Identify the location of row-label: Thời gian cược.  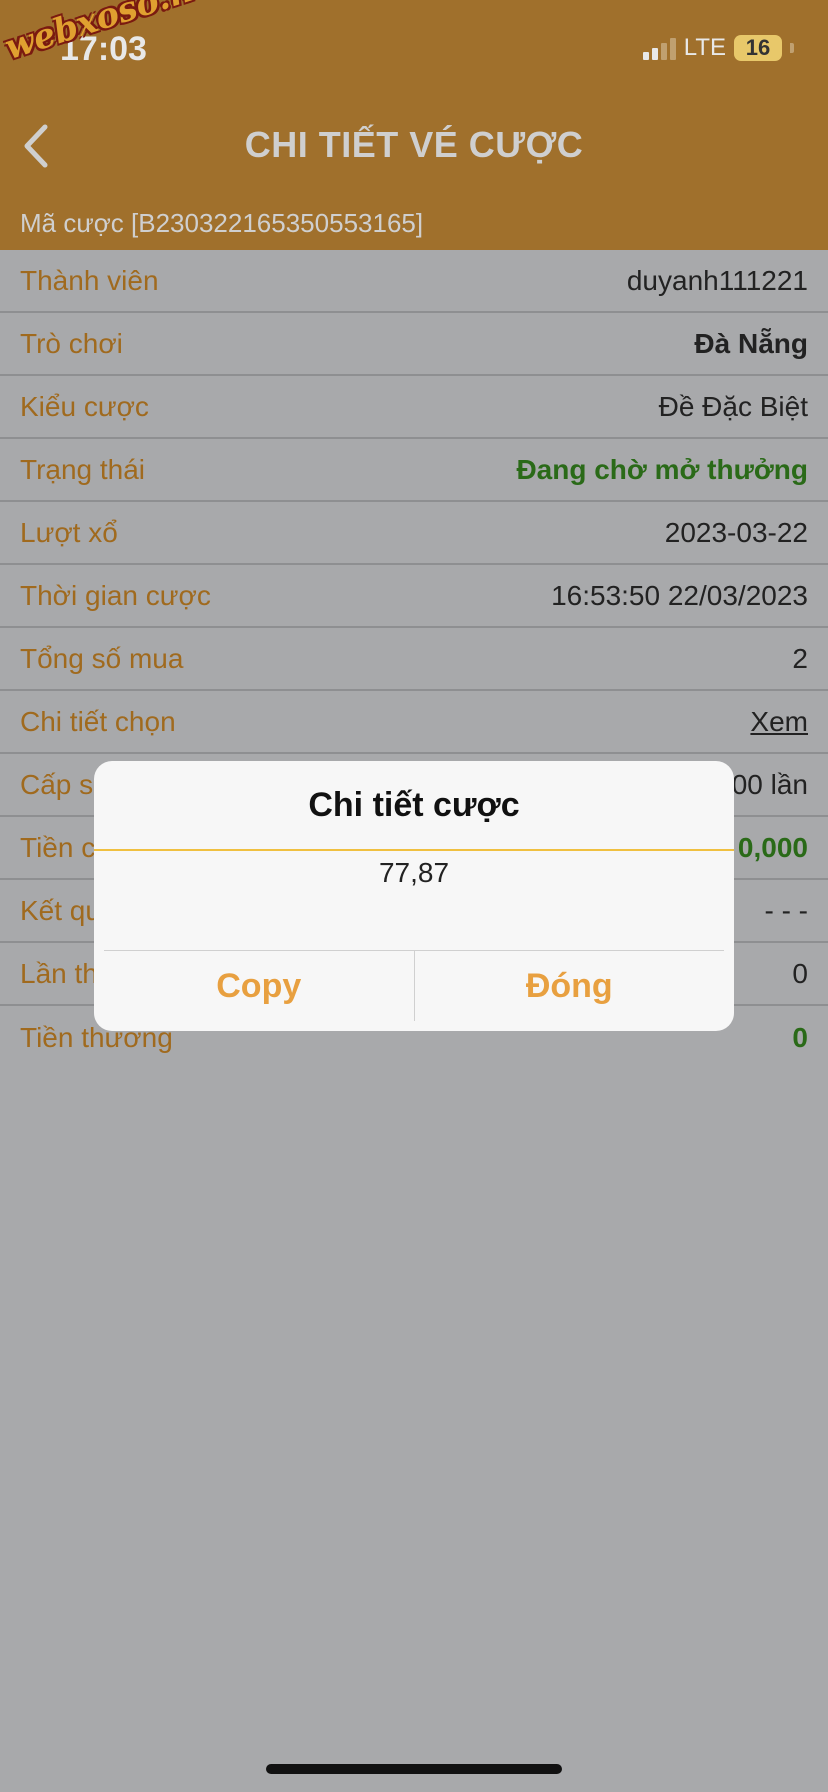
(115, 595).